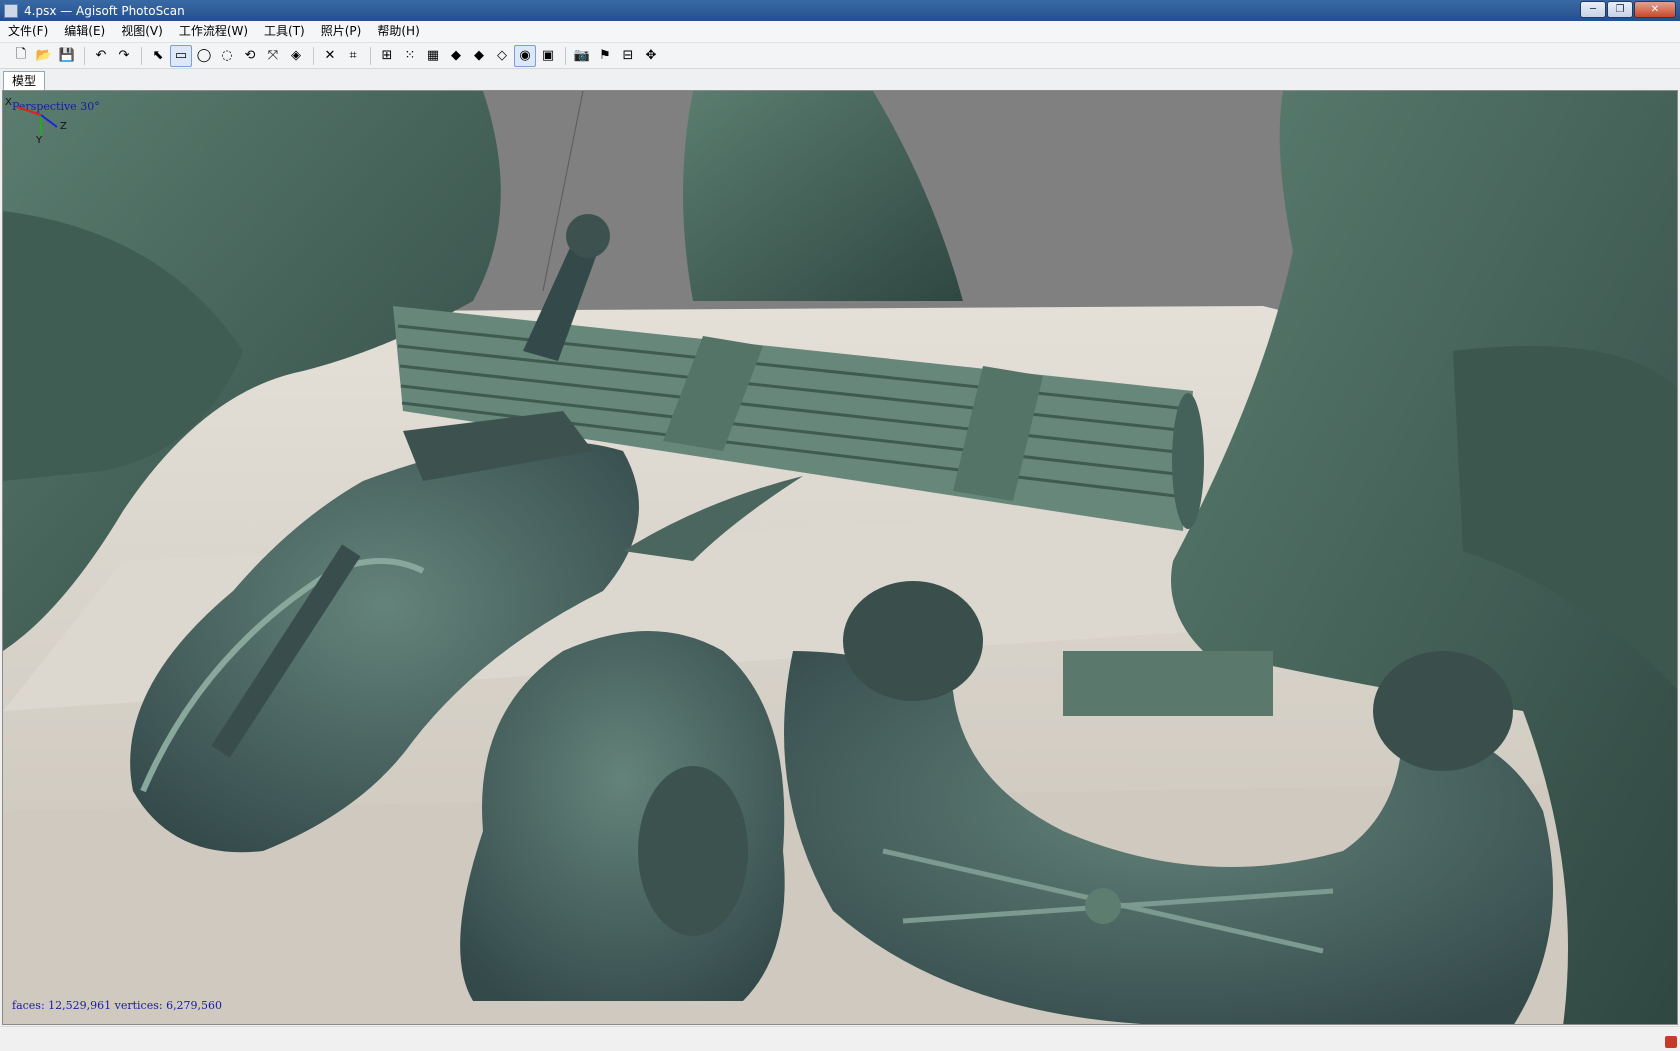  I want to click on save-icon: 💾, so click(67, 56).